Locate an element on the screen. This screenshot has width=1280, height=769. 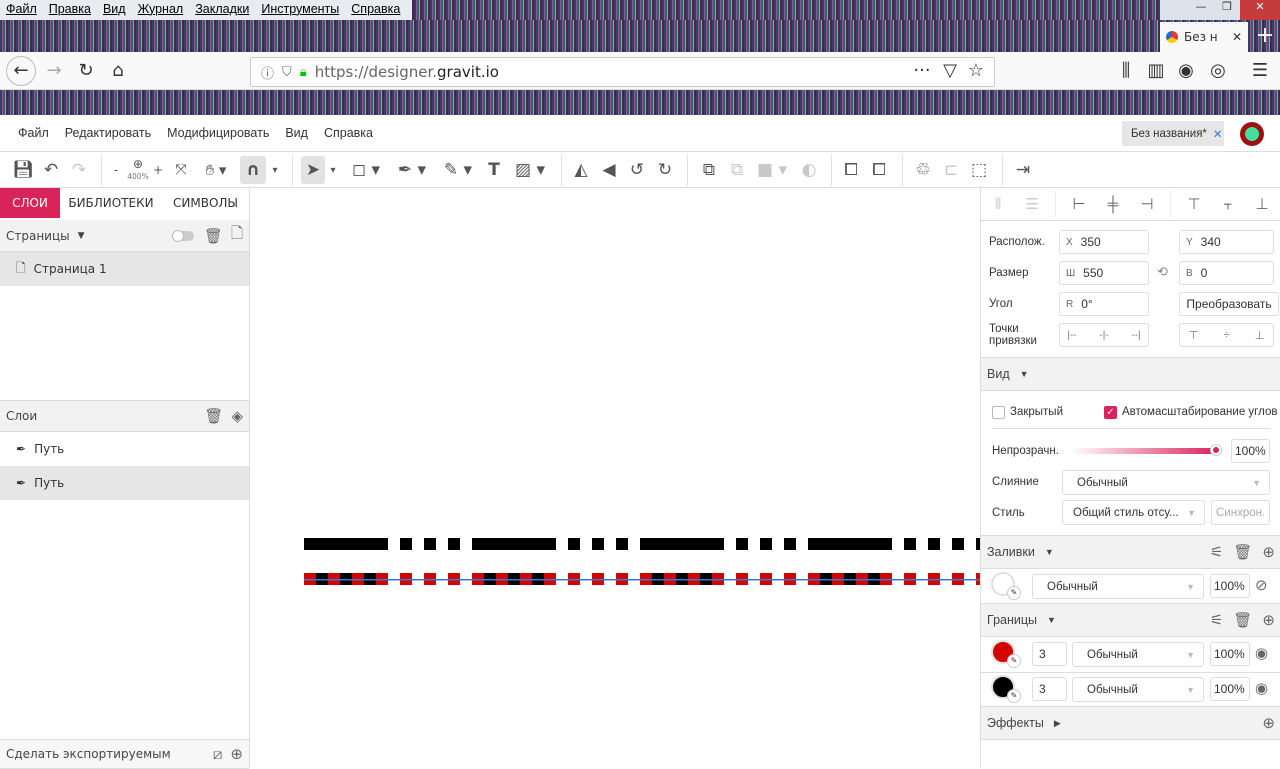
border-mode-select: Обычный ▼ is located at coordinates (1138, 654).